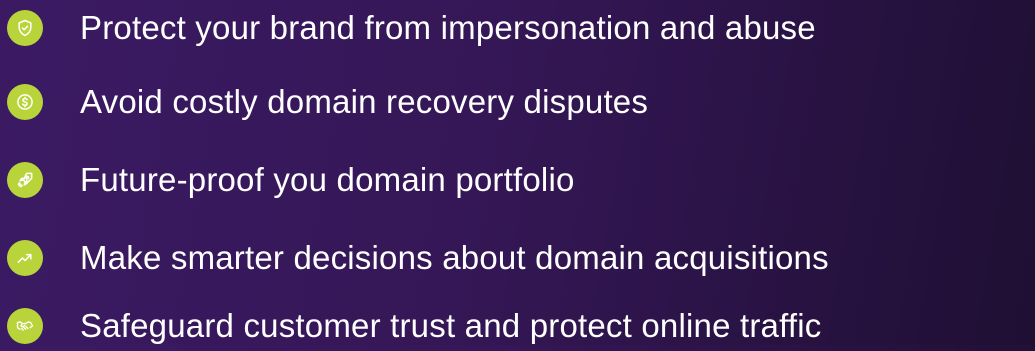 The image size is (1035, 351). I want to click on benefit-text: Future-proof you domain portfolio, so click(327, 179).